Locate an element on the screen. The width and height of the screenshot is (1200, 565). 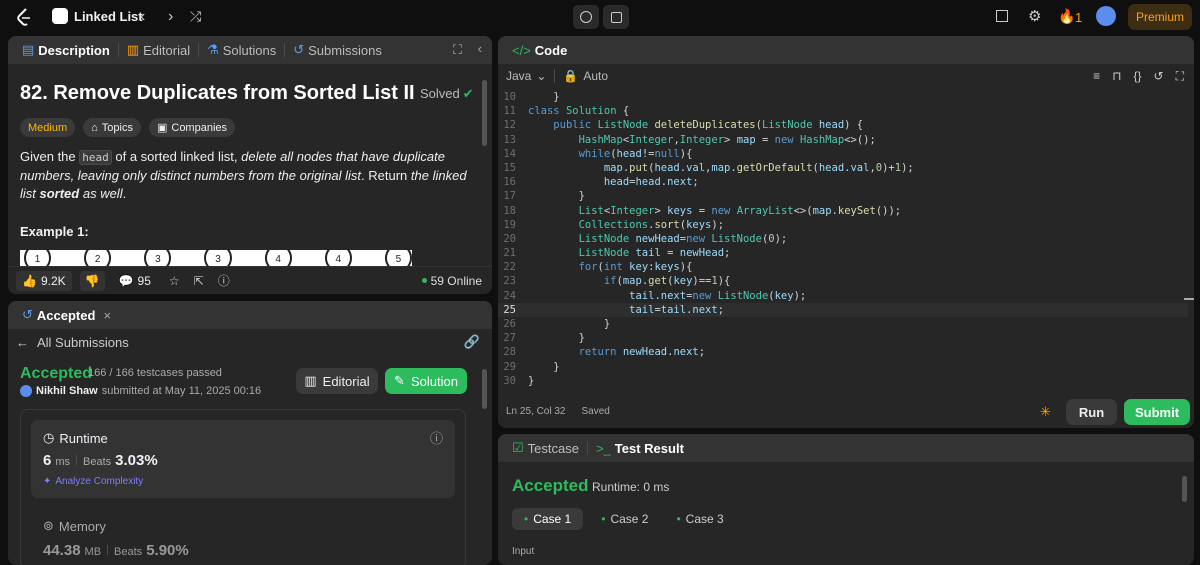
code-text: tail=tail.next; is located at coordinates (677, 309).